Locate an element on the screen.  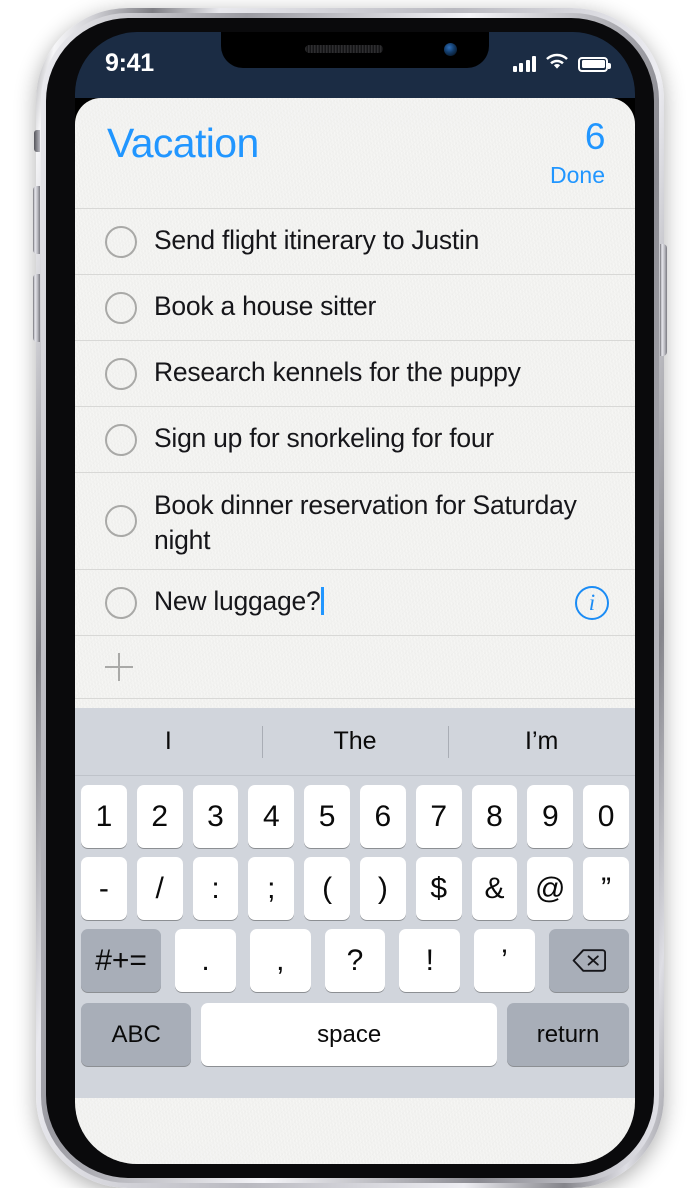
battery-full-icon is located at coordinates (594, 64).